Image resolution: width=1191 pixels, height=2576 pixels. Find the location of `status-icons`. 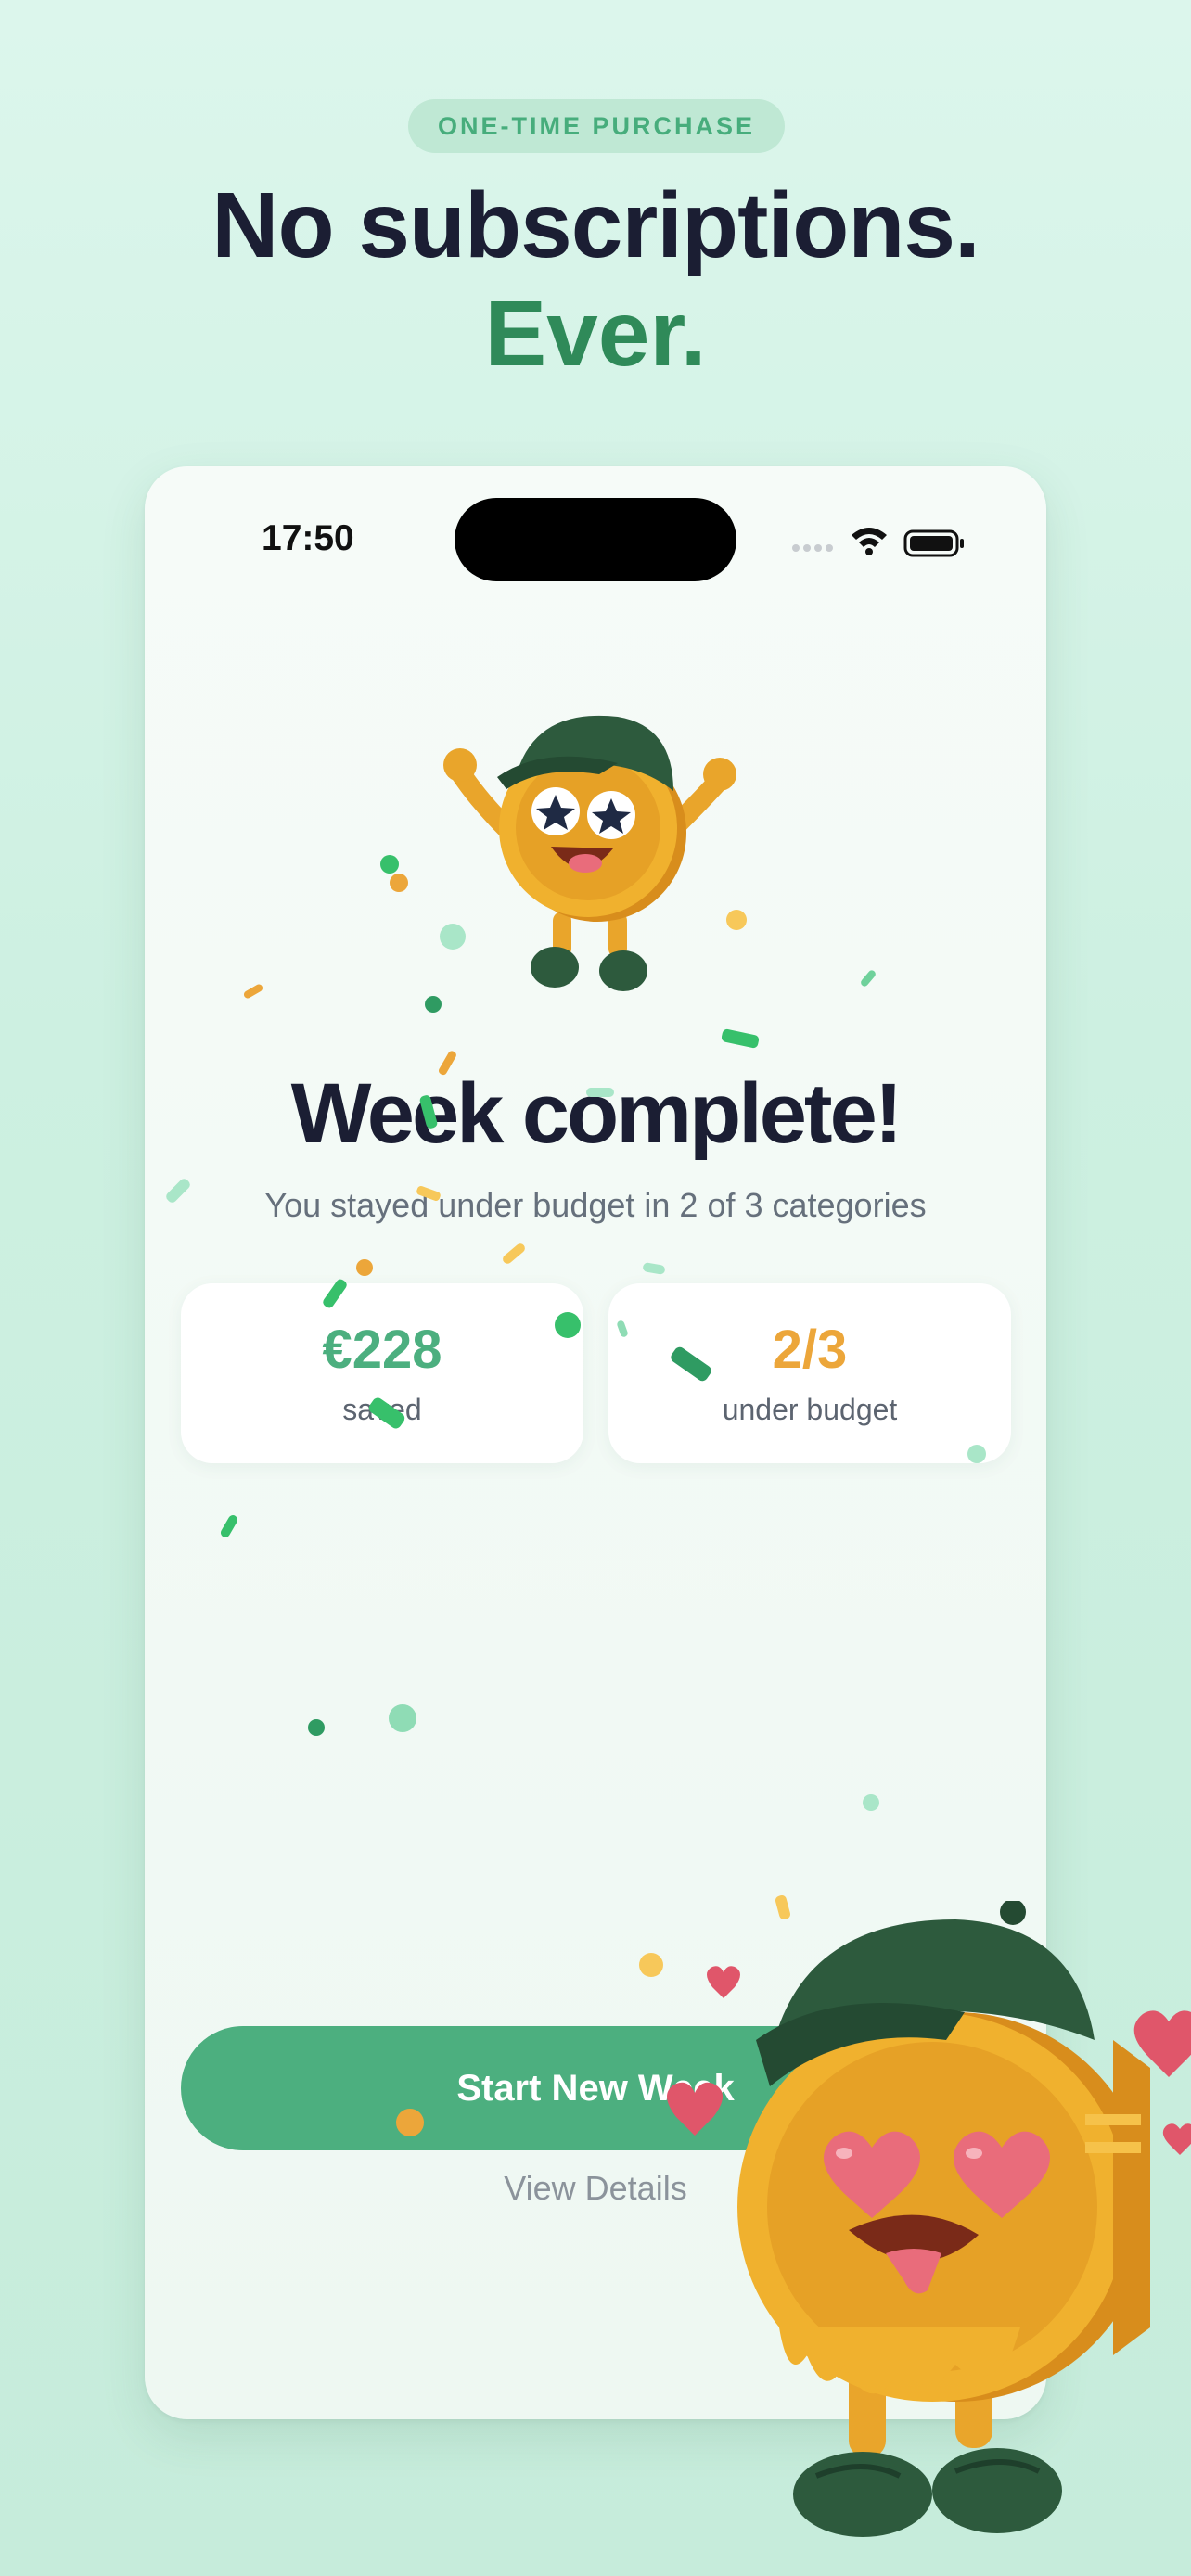

status-icons is located at coordinates (878, 542).